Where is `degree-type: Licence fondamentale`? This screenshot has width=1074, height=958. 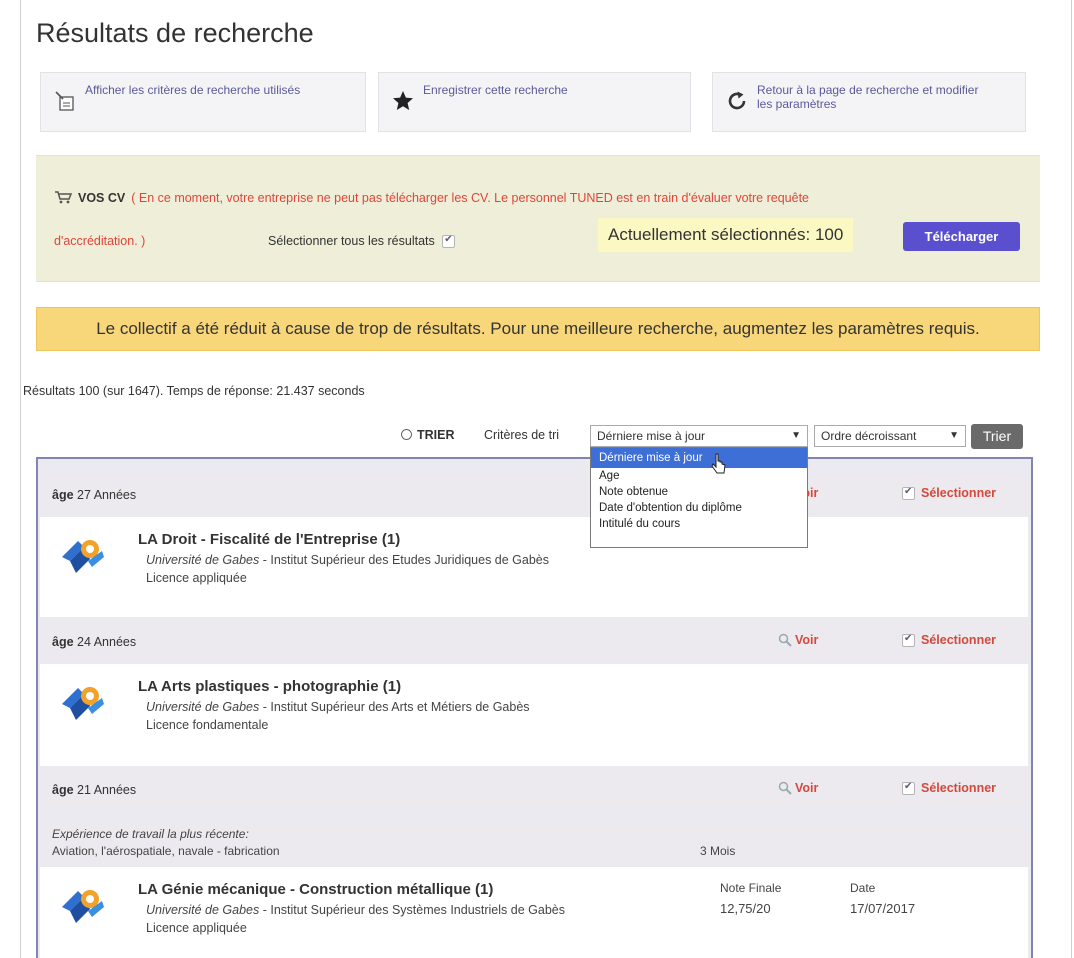
degree-type: Licence fondamentale is located at coordinates (207, 725).